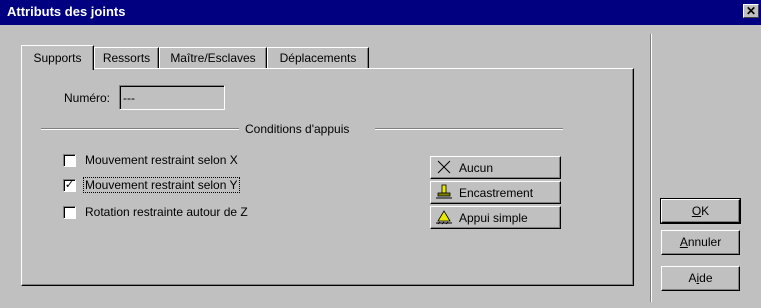 This screenshot has width=761, height=308. Describe the element at coordinates (651, 168) in the screenshot. I see `vertical-separator` at that location.